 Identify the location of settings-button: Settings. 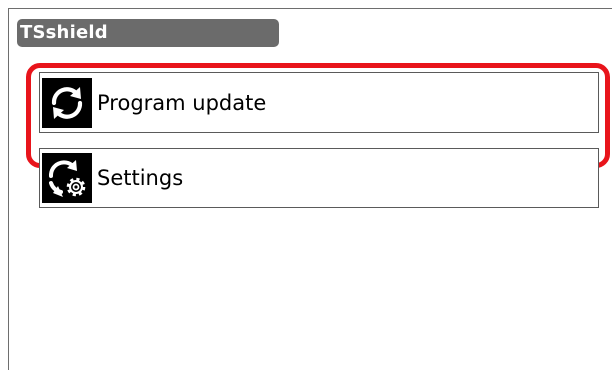
(319, 178).